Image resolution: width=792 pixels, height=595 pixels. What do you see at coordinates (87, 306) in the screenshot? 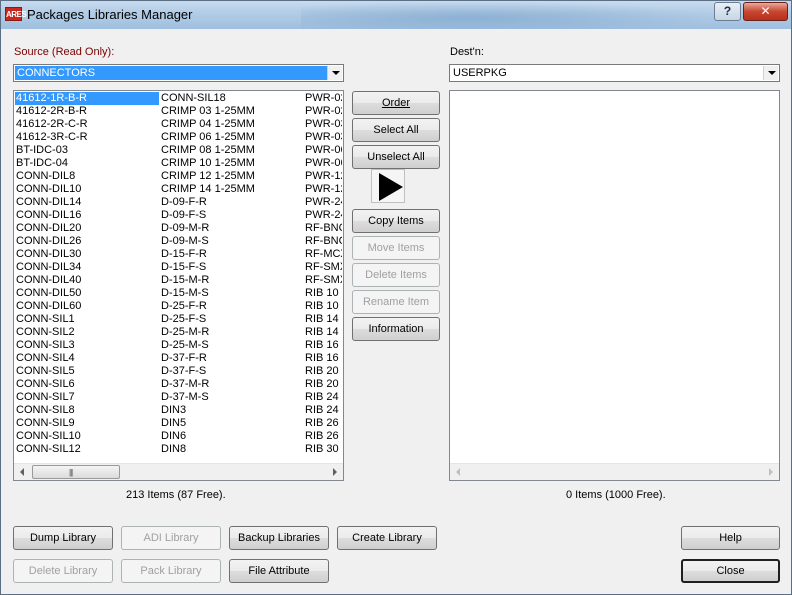
I see `list-item: CONN-DIL60` at bounding box center [87, 306].